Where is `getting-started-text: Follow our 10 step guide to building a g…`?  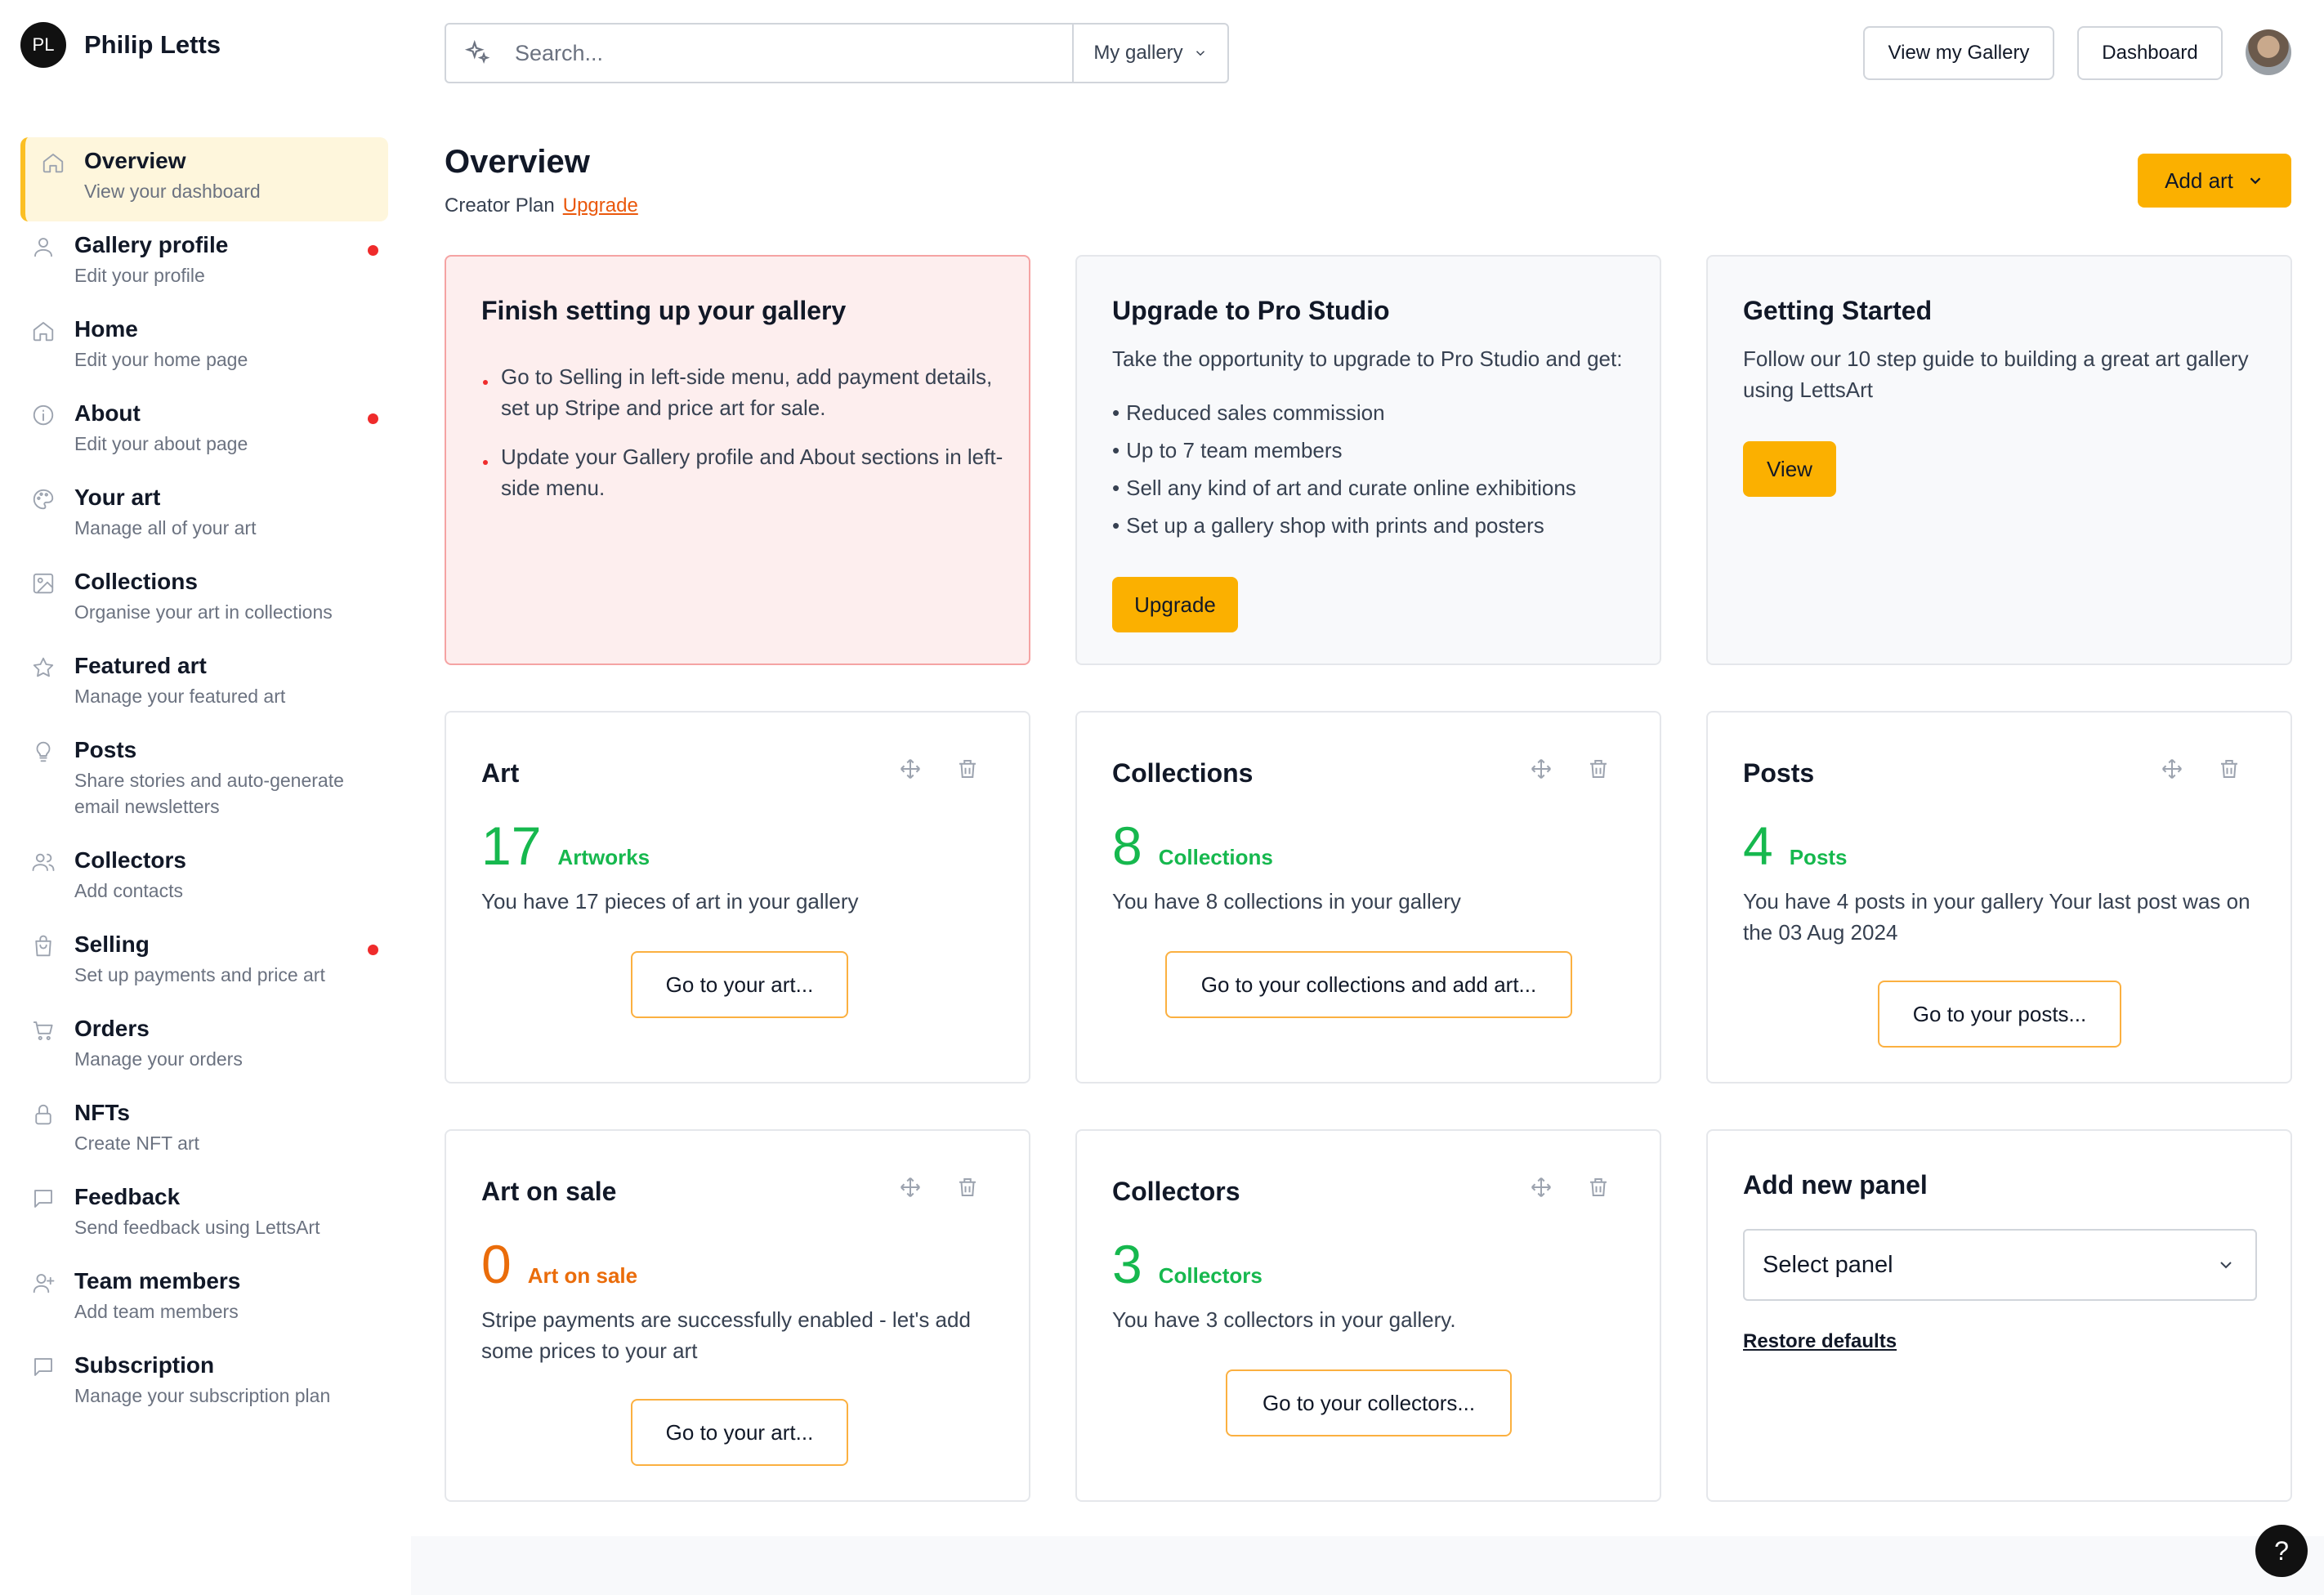 getting-started-text: Follow our 10 step guide to building a g… is located at coordinates (1996, 374).